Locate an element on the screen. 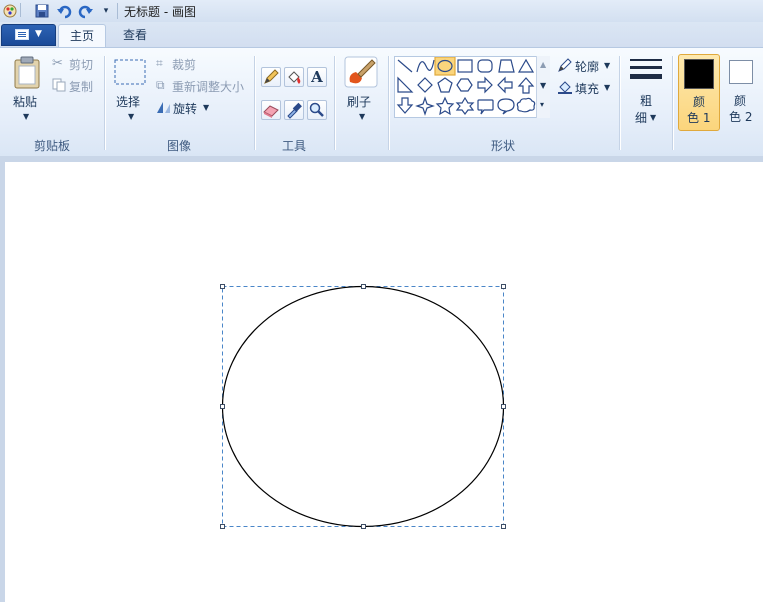  text-tool: A is located at coordinates (317, 77).